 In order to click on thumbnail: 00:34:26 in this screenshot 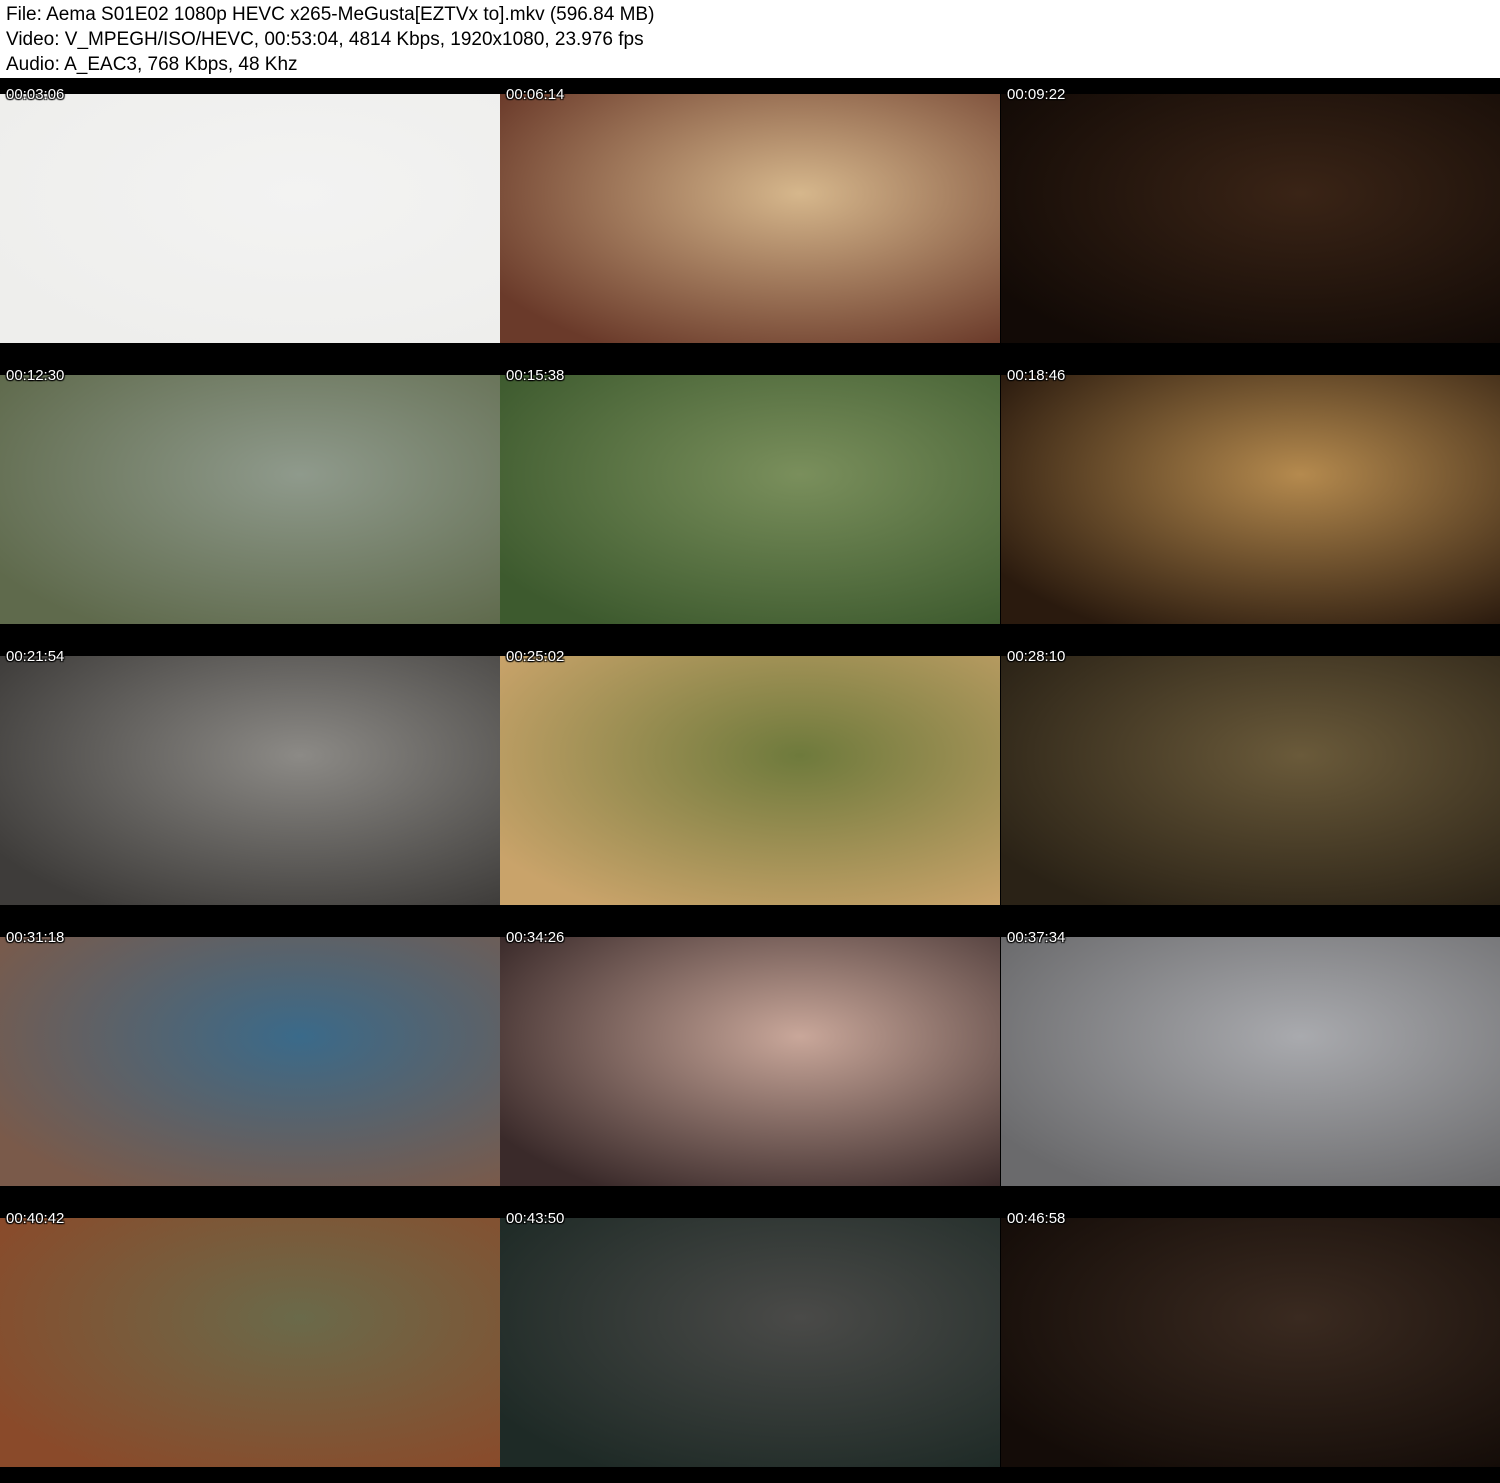, I will do `click(750, 1061)`.